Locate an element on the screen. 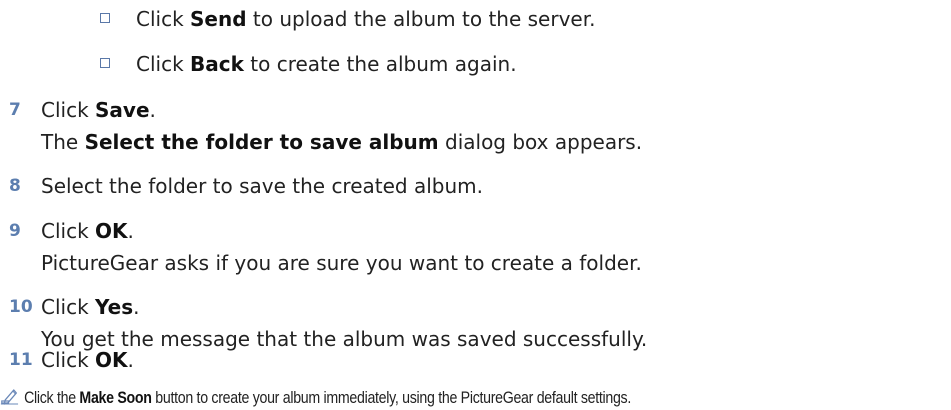 Image resolution: width=951 pixels, height=410 pixels. ui-term: Back is located at coordinates (217, 64).